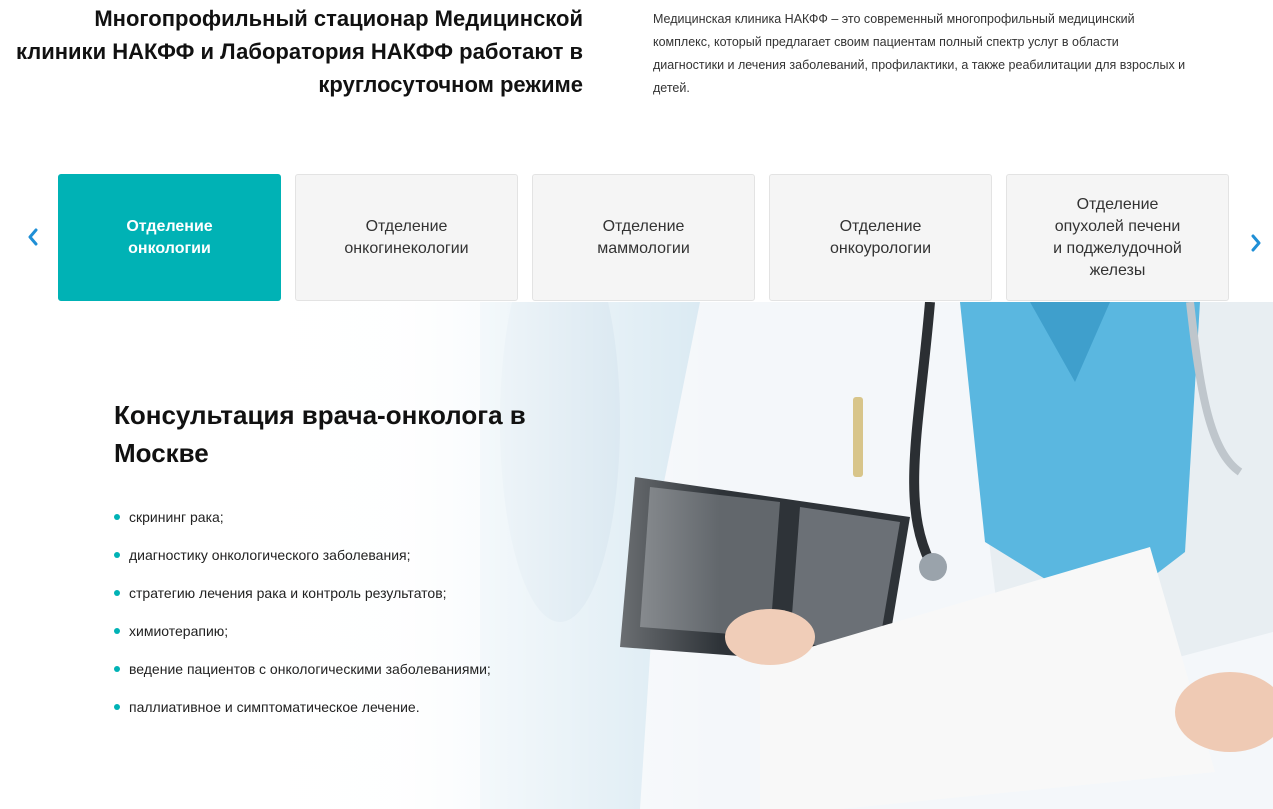  I want to click on chevron-right-icon, so click(1256, 243).